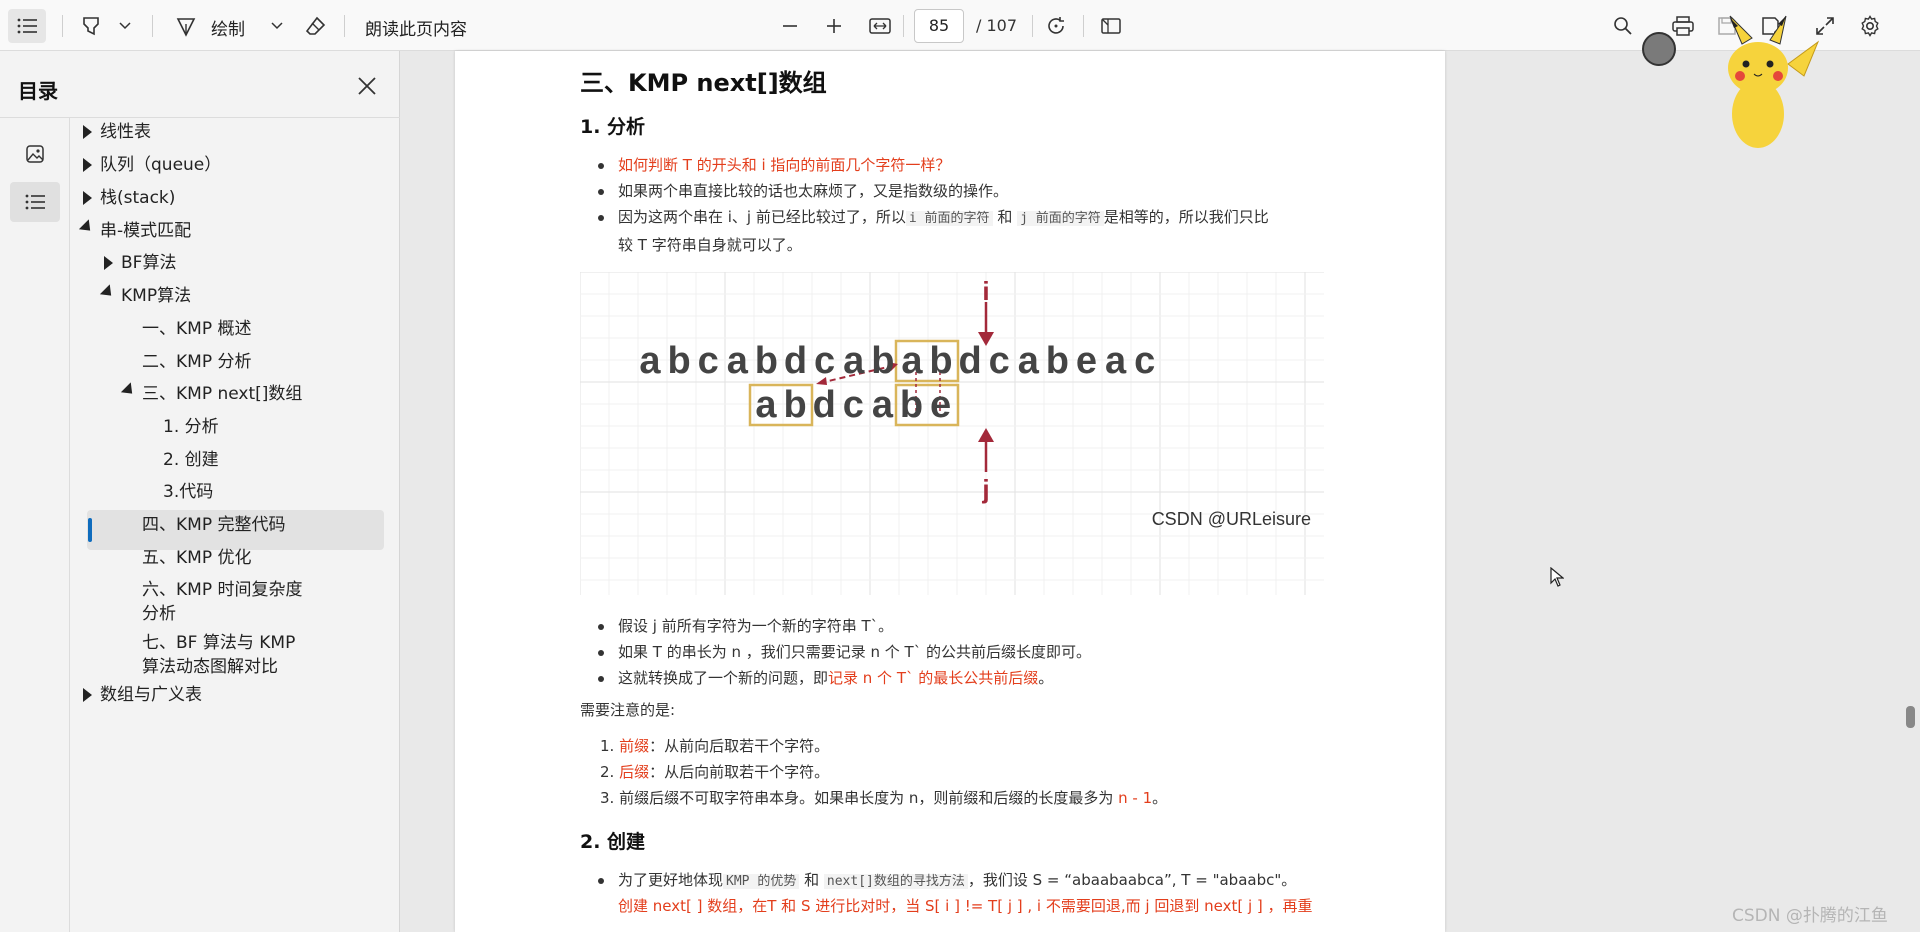 The width and height of the screenshot is (1920, 932). Describe the element at coordinates (191, 460) in the screenshot. I see `toc-item: 2. 创建` at that location.